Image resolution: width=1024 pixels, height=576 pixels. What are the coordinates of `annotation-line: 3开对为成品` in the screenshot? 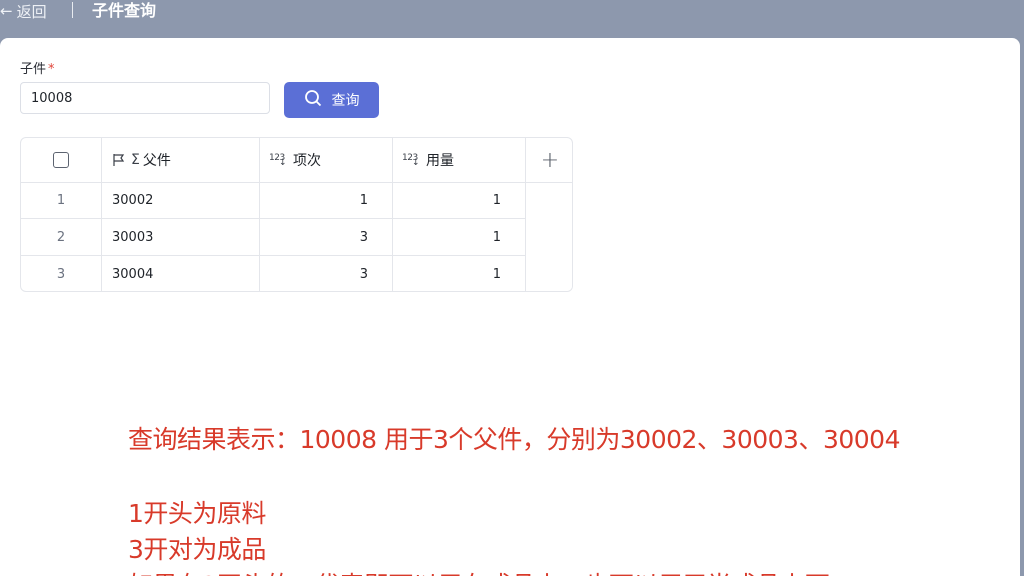 It's located at (197, 549).